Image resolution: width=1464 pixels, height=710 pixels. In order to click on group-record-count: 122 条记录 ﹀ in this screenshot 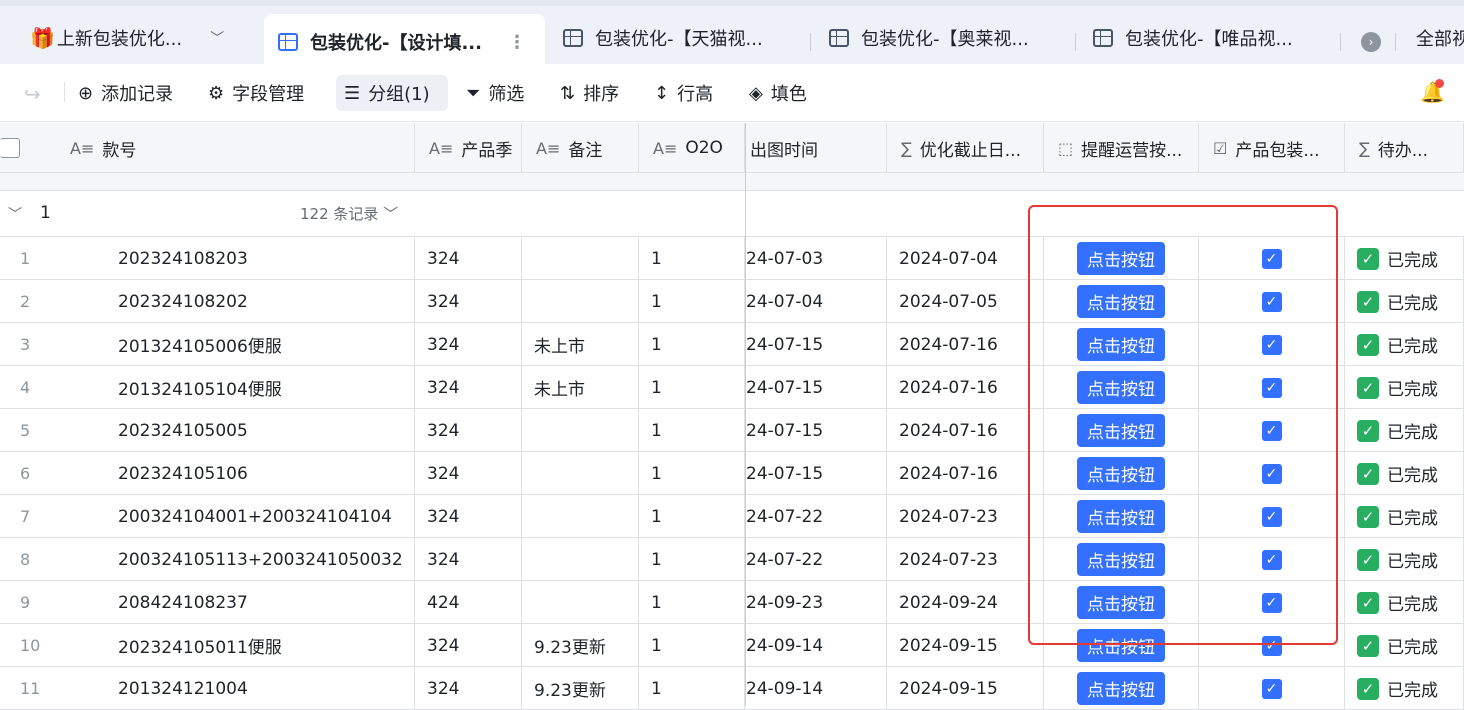, I will do `click(349, 213)`.